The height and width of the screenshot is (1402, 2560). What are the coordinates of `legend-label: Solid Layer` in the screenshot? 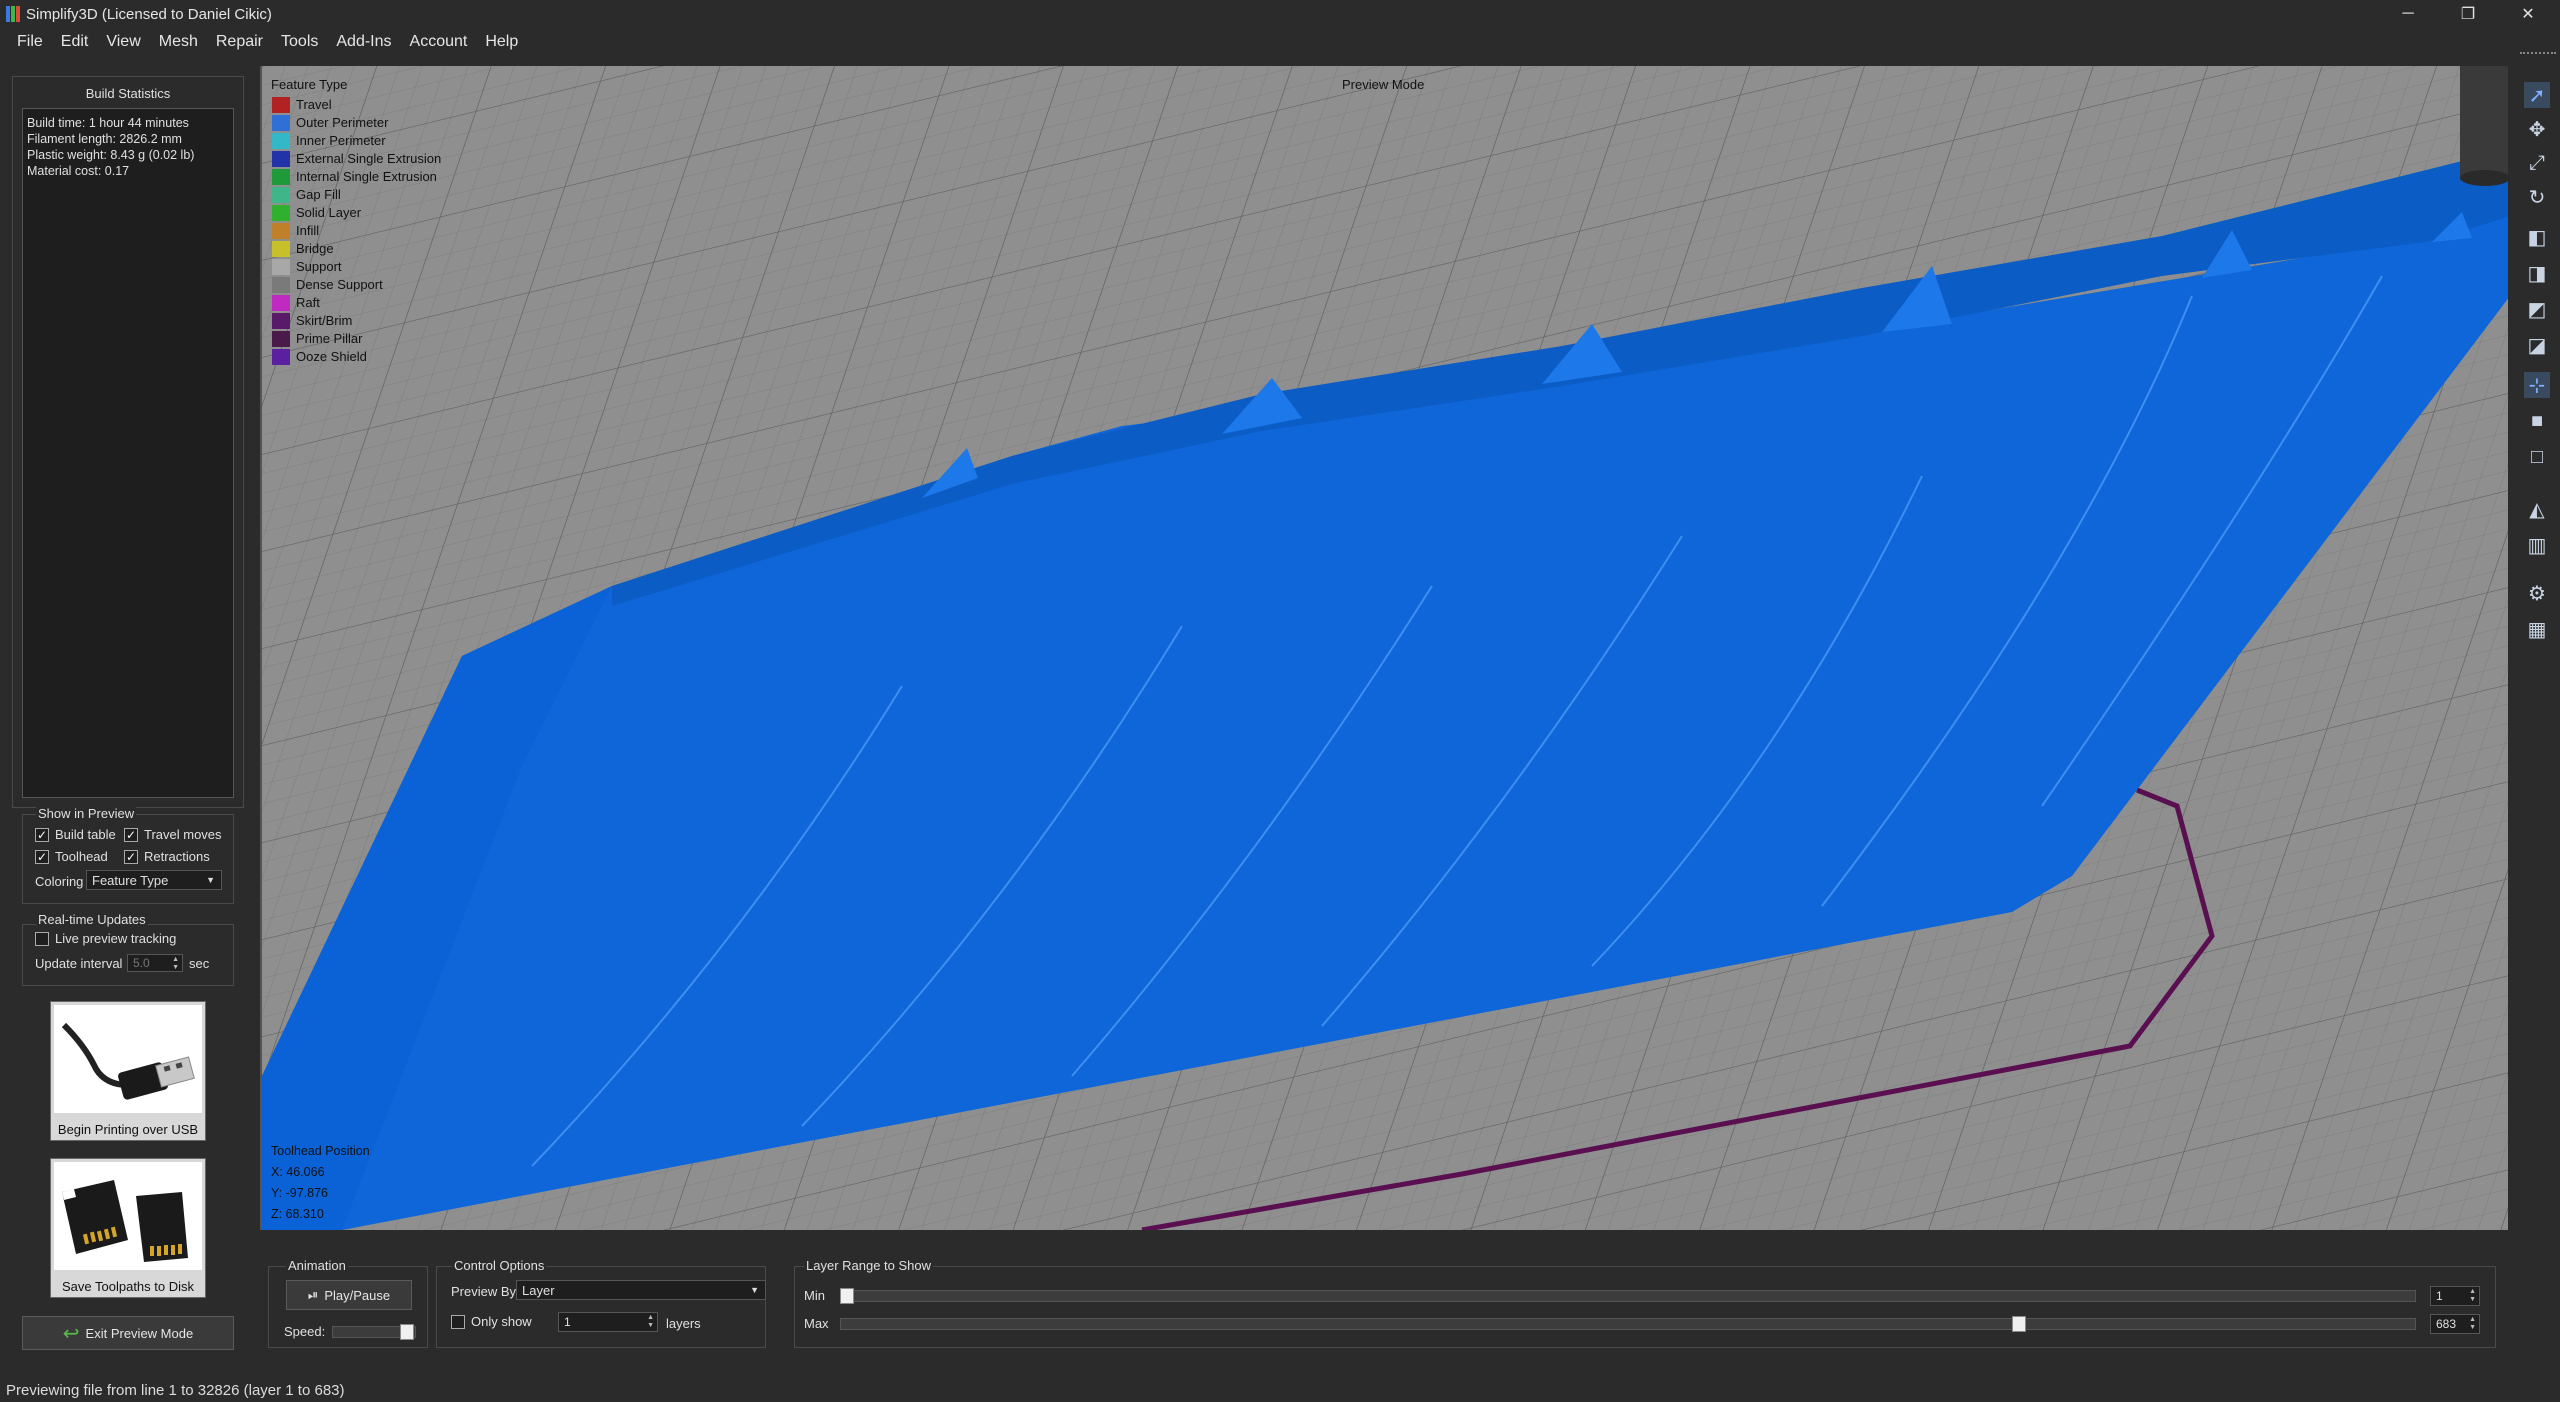 It's located at (329, 212).